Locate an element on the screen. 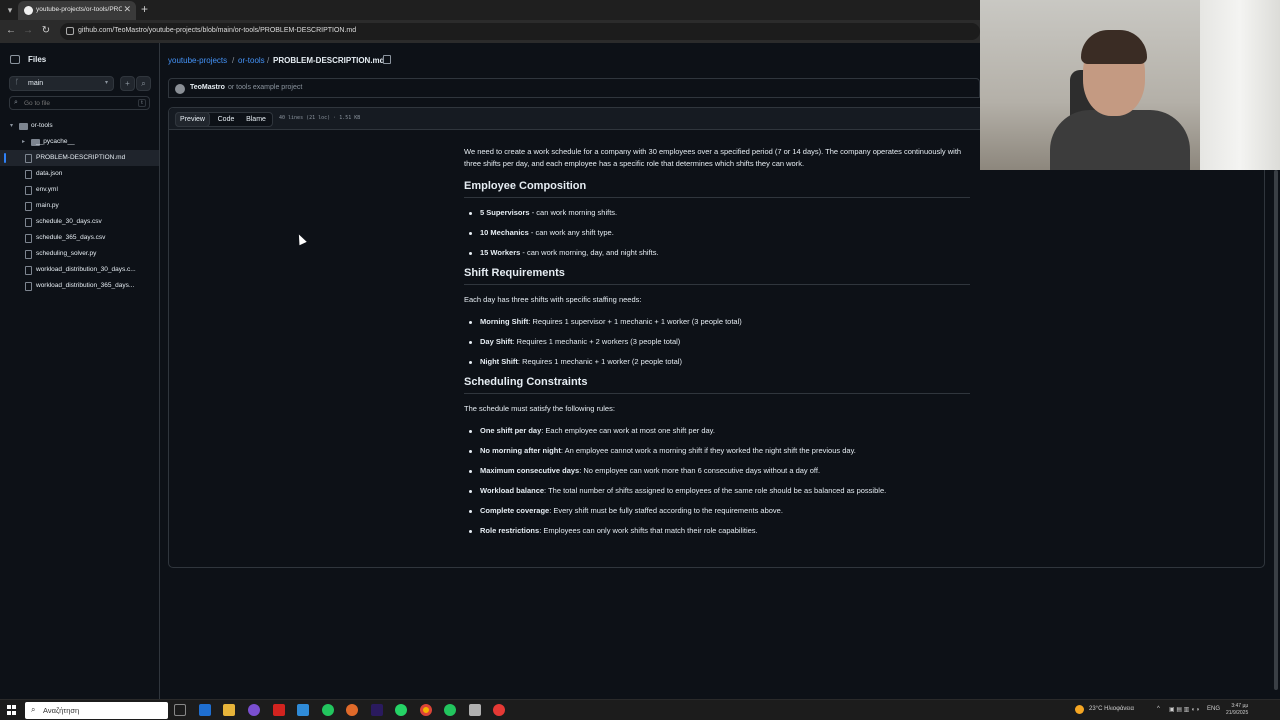 The height and width of the screenshot is (720, 1280). list-item-text: - can work any shift type. is located at coordinates (571, 232).